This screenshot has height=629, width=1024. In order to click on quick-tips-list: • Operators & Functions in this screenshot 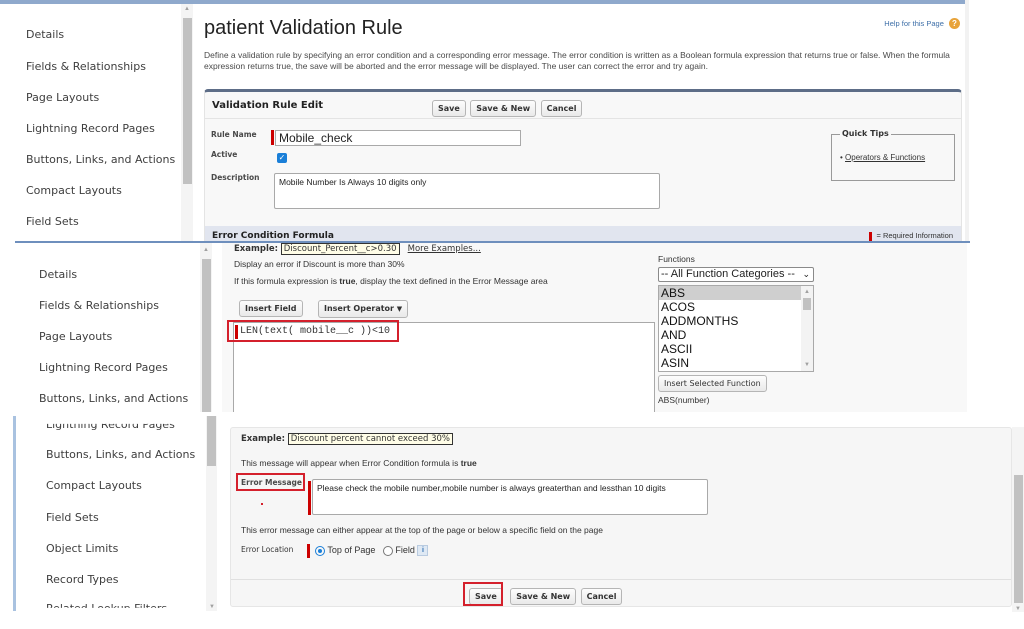, I will do `click(883, 157)`.